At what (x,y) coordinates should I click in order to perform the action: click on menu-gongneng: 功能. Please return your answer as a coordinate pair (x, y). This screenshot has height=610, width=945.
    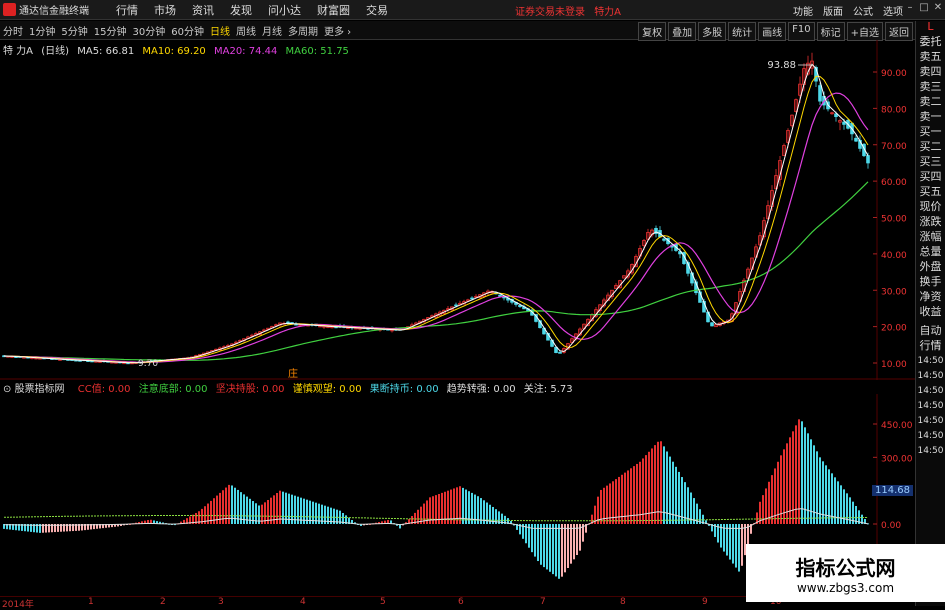
    Looking at the image, I should click on (803, 10).